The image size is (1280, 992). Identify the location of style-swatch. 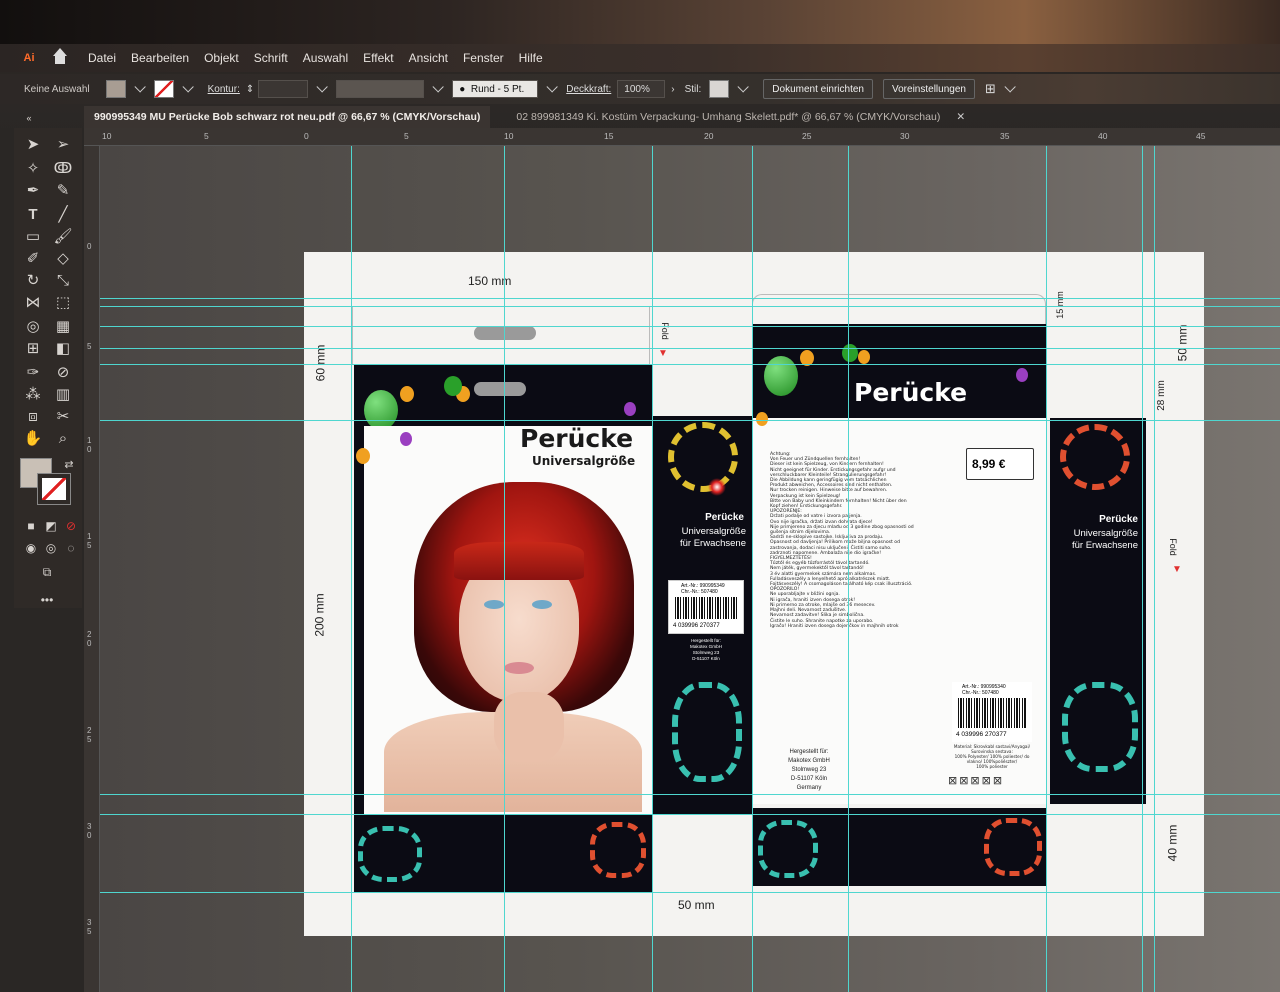
(719, 89).